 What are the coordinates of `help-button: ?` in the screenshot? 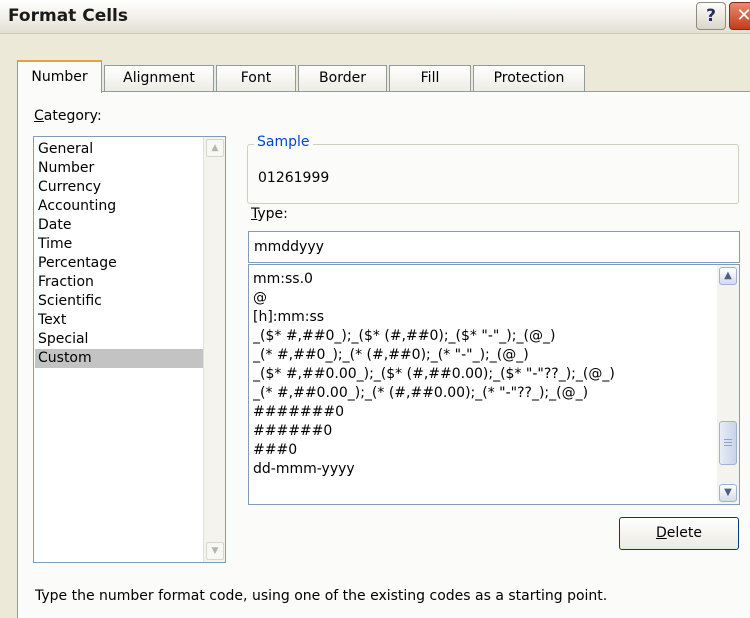 It's located at (711, 16).